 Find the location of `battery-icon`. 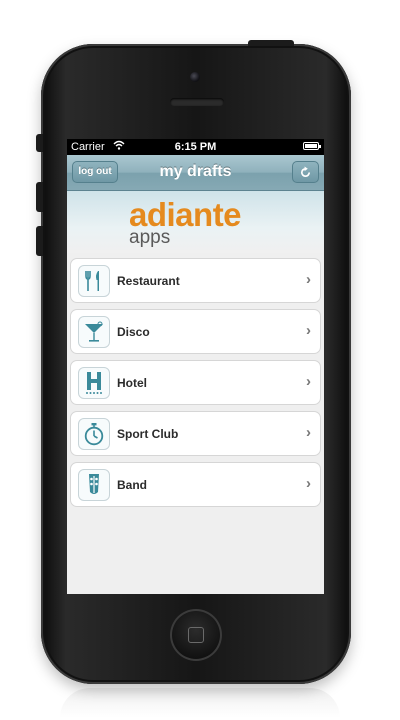

battery-icon is located at coordinates (312, 146).